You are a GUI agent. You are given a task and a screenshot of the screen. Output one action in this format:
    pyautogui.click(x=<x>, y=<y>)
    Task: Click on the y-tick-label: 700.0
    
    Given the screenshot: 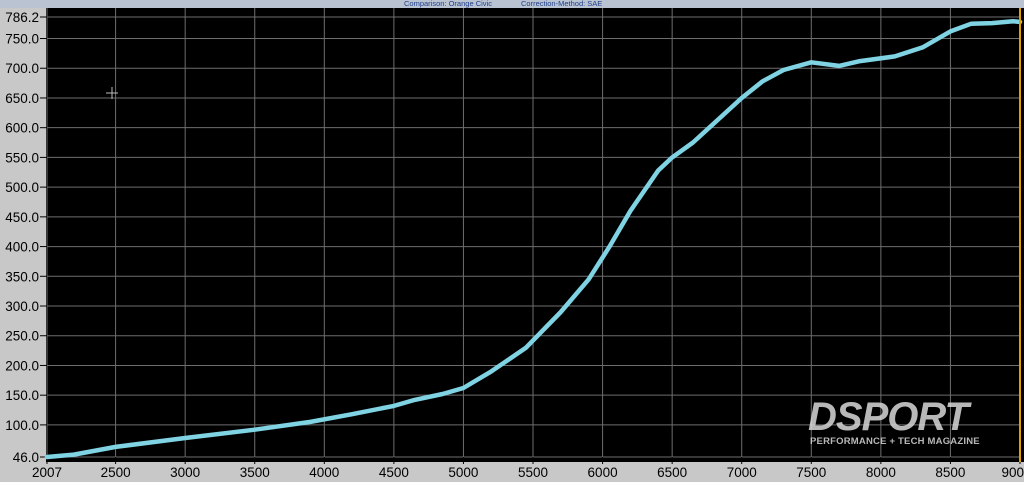 What is the action you would take?
    pyautogui.click(x=22, y=68)
    